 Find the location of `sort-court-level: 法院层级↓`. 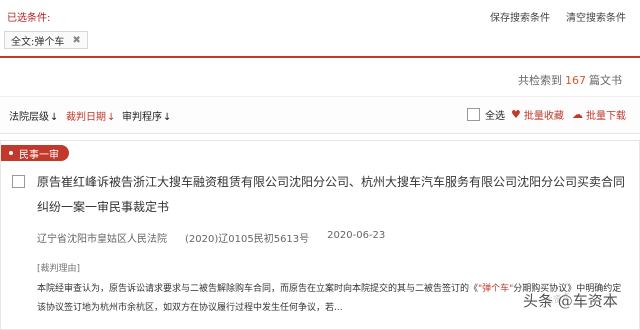

sort-court-level: 法院层级↓ is located at coordinates (33, 115).